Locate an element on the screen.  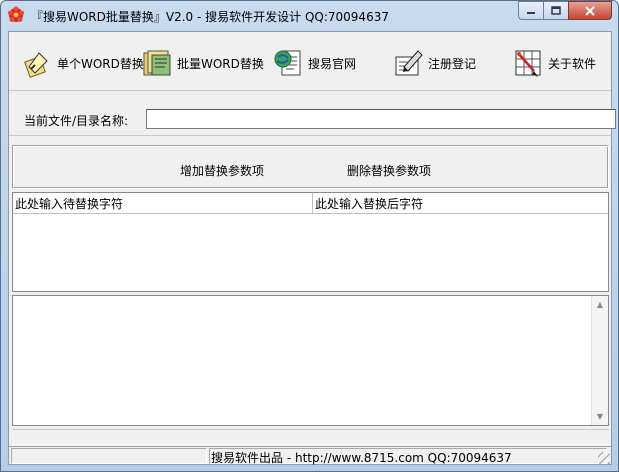
official-website-button: 搜易官网 is located at coordinates (314, 63).